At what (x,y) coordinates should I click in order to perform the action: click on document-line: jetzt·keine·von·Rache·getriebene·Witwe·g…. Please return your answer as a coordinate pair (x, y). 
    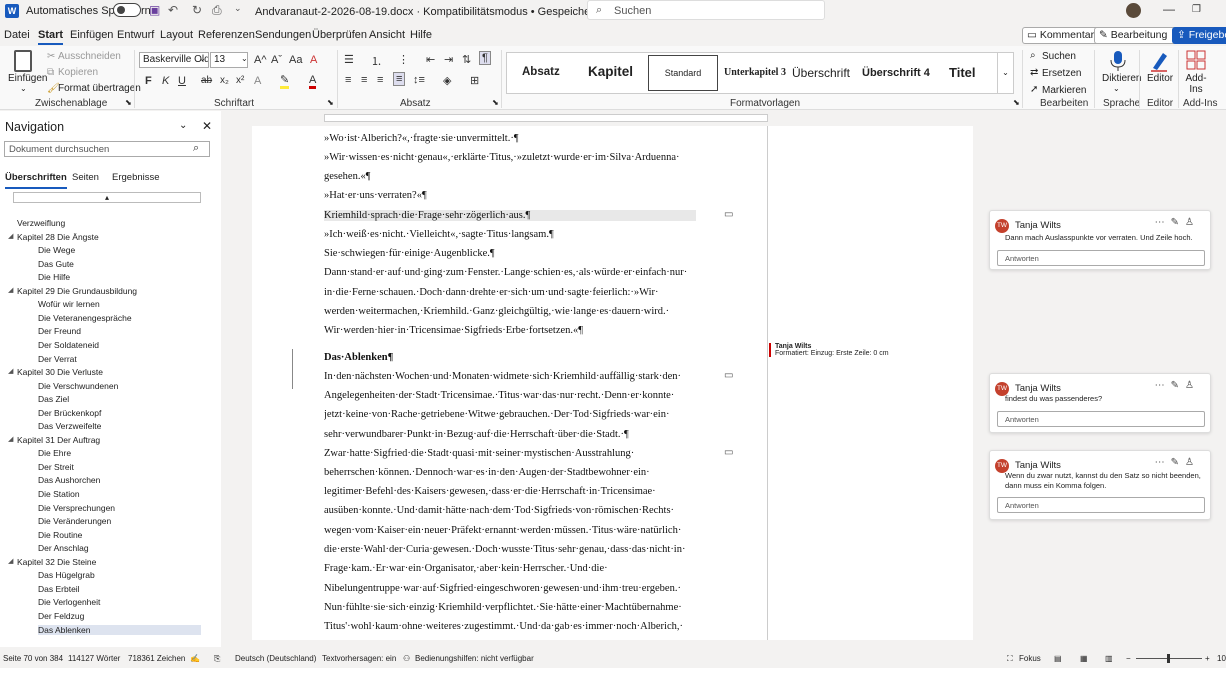
    Looking at the image, I should click on (510, 414).